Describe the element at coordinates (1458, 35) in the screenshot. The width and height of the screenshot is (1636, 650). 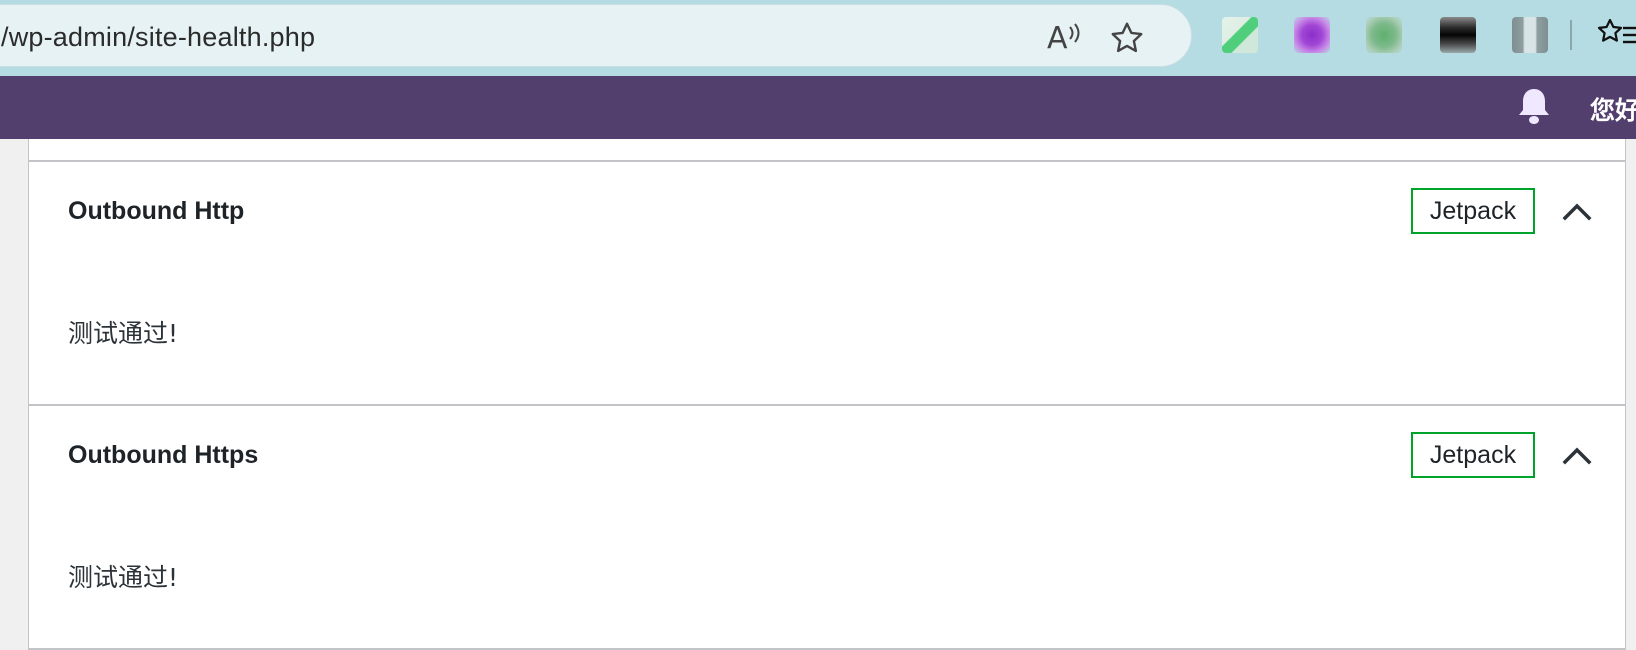
I see `extension-4-icon` at that location.